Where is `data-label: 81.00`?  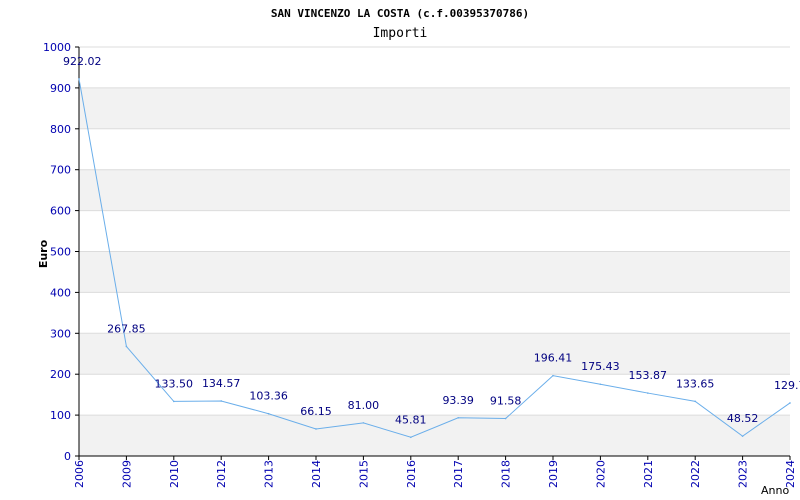 data-label: 81.00 is located at coordinates (364, 405).